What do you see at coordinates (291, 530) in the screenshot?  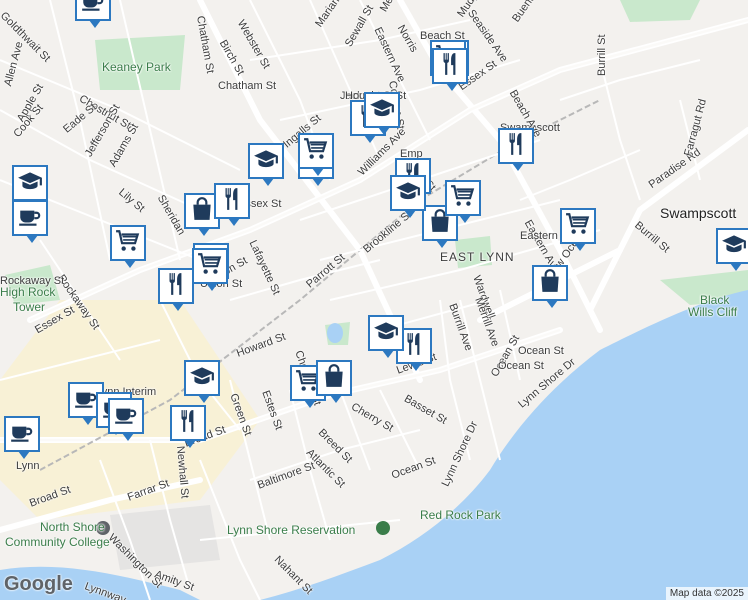 I see `place-label: Lynn Shore Reservation` at bounding box center [291, 530].